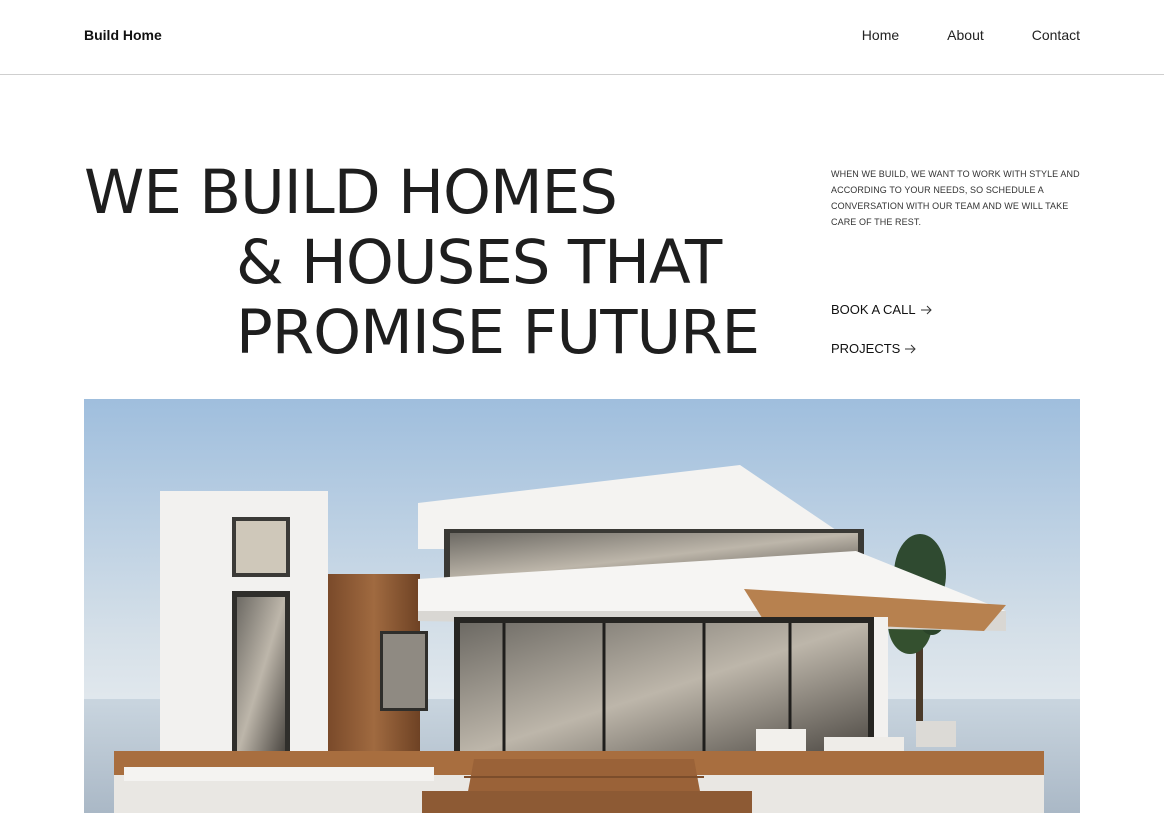 This screenshot has height=813, width=1164. Describe the element at coordinates (498, 332) in the screenshot. I see `headline-line-3: PROMISE FUTURE` at that location.